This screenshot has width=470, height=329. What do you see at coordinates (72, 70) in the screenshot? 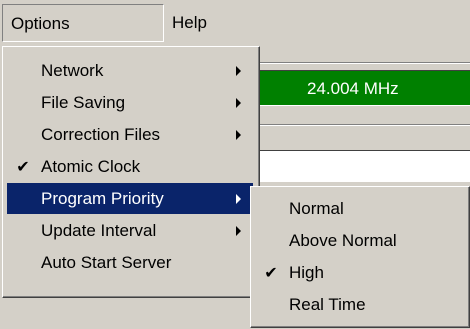
I see `menu-item-label: Network` at bounding box center [72, 70].